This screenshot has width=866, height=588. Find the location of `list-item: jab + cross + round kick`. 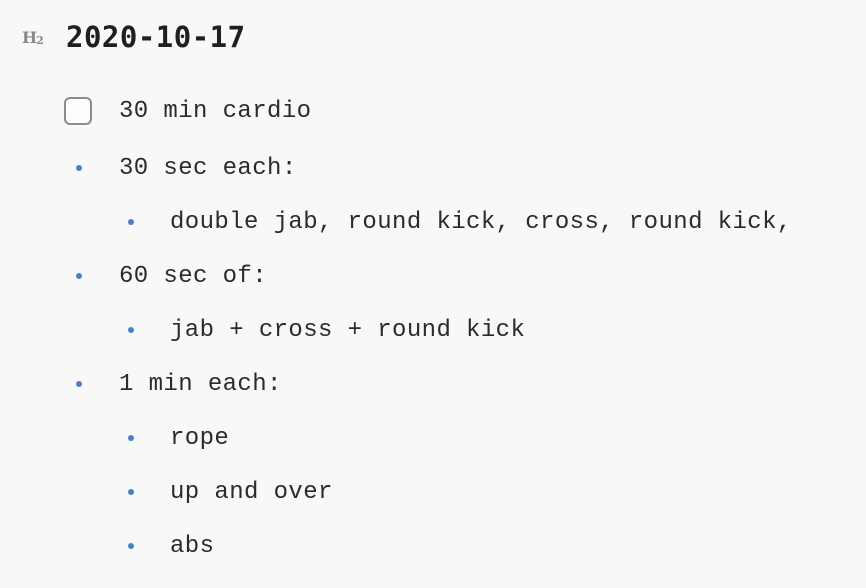

list-item: jab + cross + round kick is located at coordinates (433, 330).